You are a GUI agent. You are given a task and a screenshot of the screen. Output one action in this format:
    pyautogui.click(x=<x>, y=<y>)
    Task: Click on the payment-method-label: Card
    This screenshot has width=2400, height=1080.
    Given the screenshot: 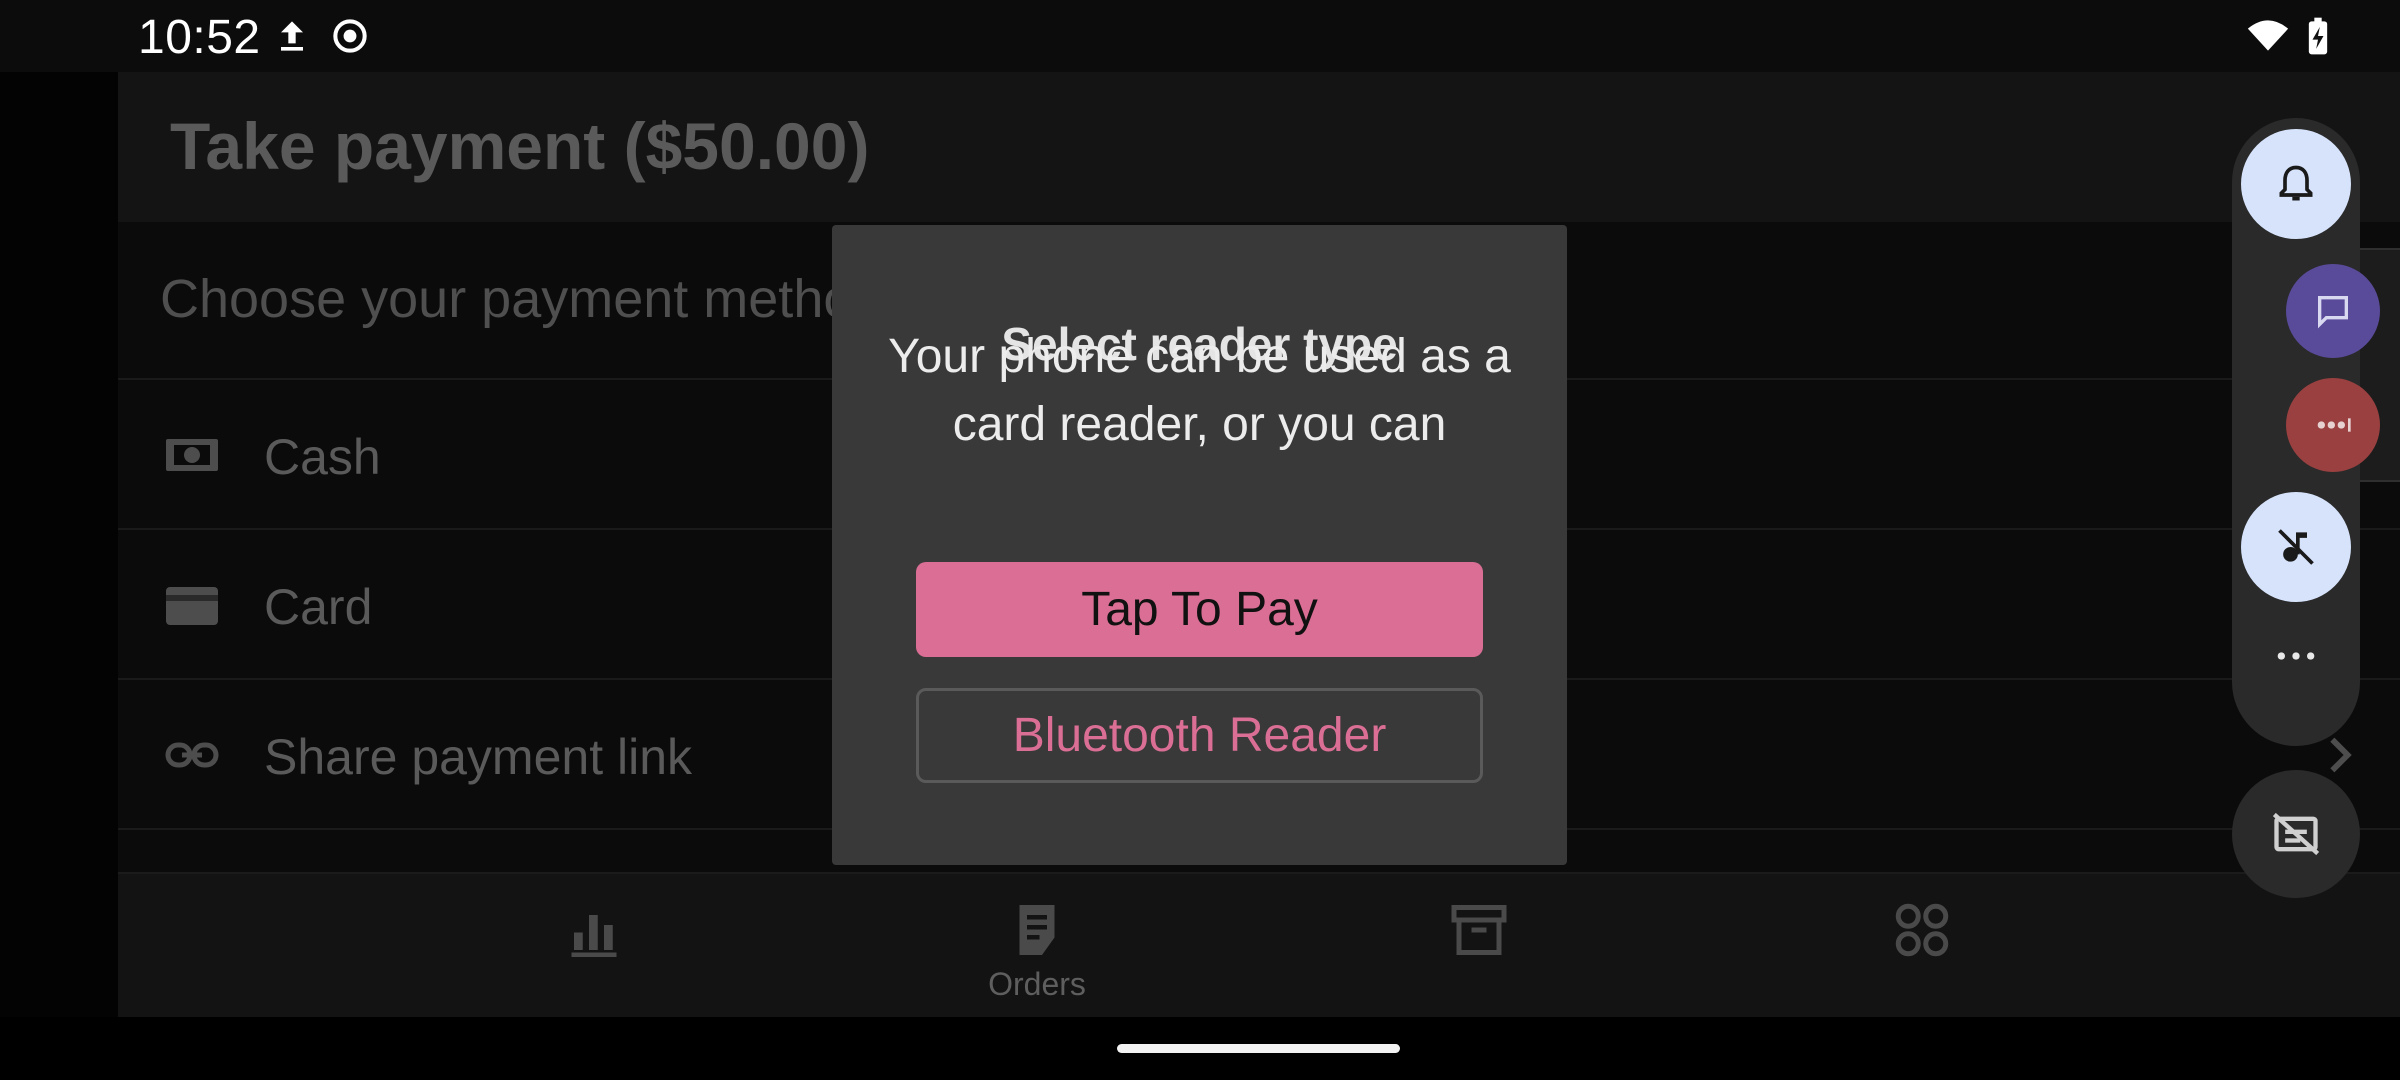 What is the action you would take?
    pyautogui.click(x=318, y=607)
    